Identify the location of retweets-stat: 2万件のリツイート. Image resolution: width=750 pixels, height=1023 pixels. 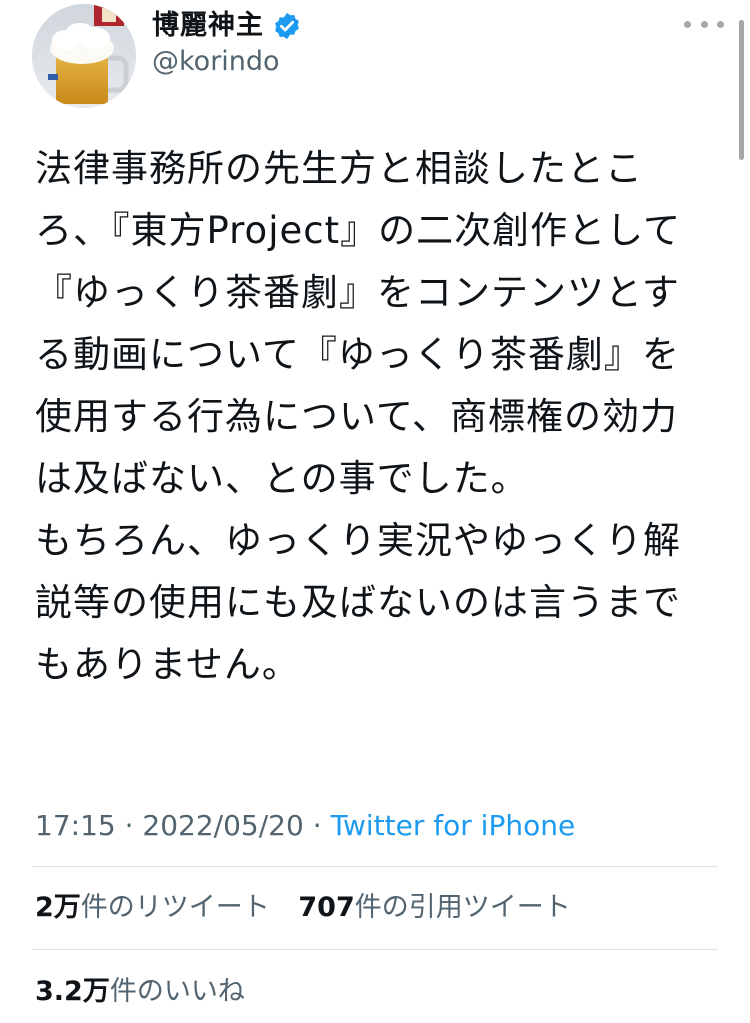
(152, 907).